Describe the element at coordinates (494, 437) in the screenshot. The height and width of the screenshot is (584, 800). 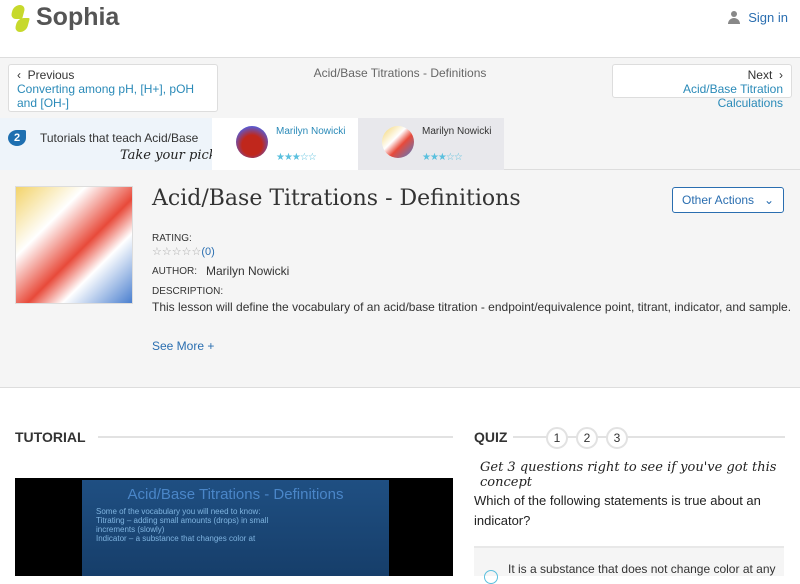
I see `quiz-heading: QUIZ` at that location.